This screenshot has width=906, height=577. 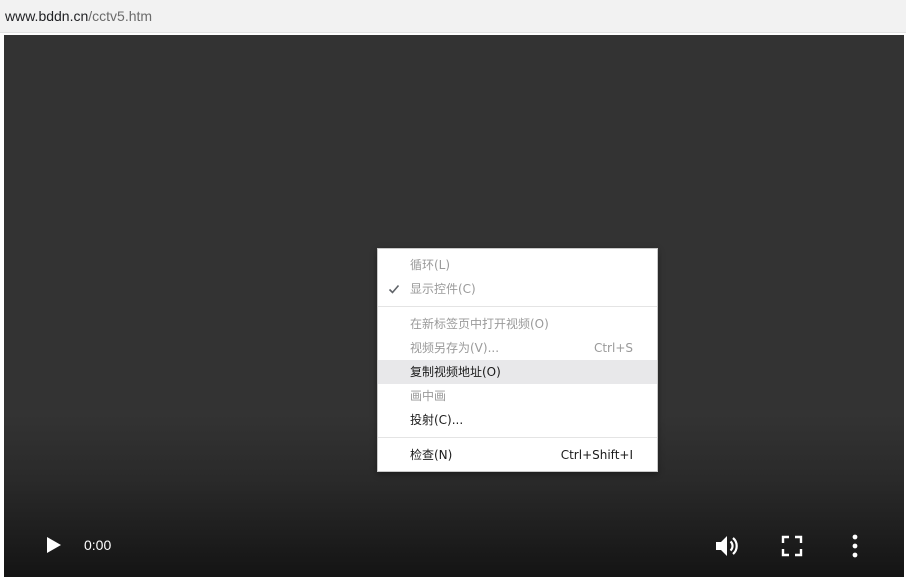 I want to click on url-path: /cctv5.htm, so click(x=120, y=16).